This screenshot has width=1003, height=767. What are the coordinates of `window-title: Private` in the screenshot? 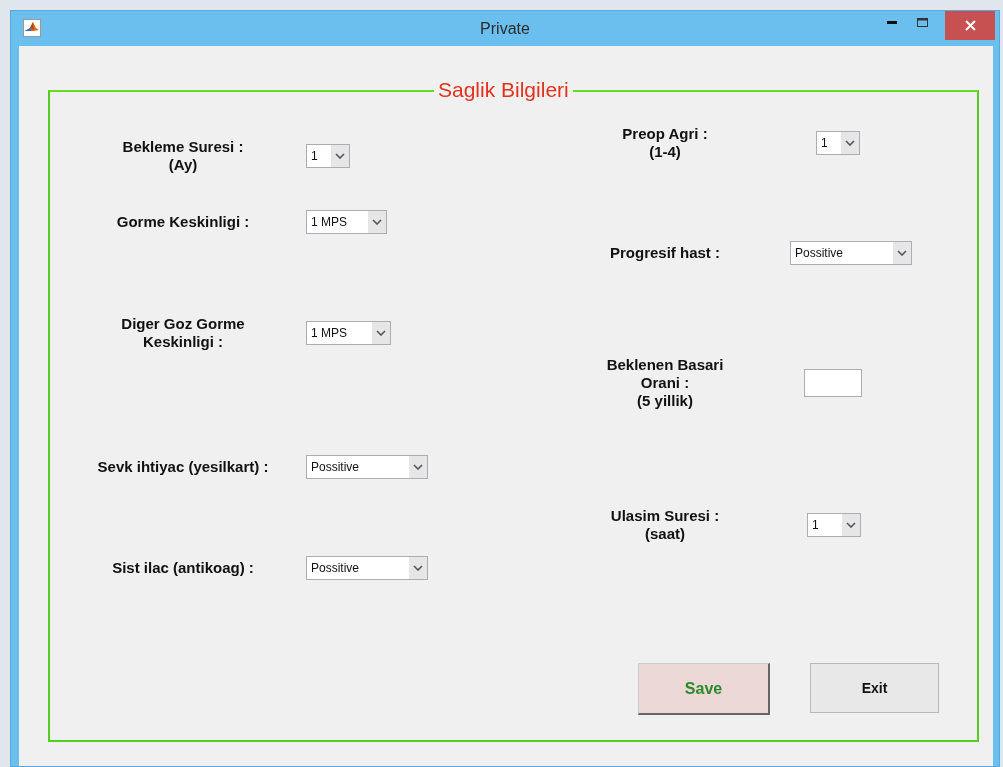 It's located at (505, 28).